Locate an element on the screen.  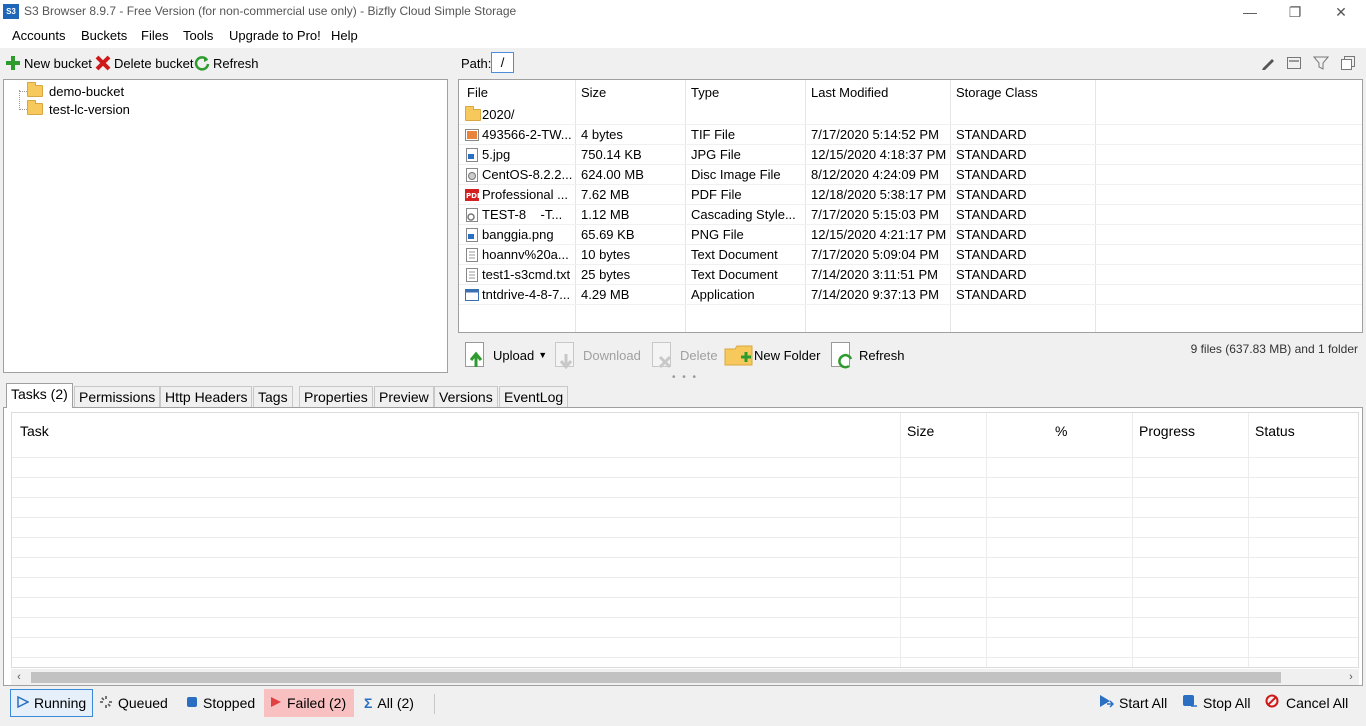
minimize-button: — is located at coordinates (1250, 12).